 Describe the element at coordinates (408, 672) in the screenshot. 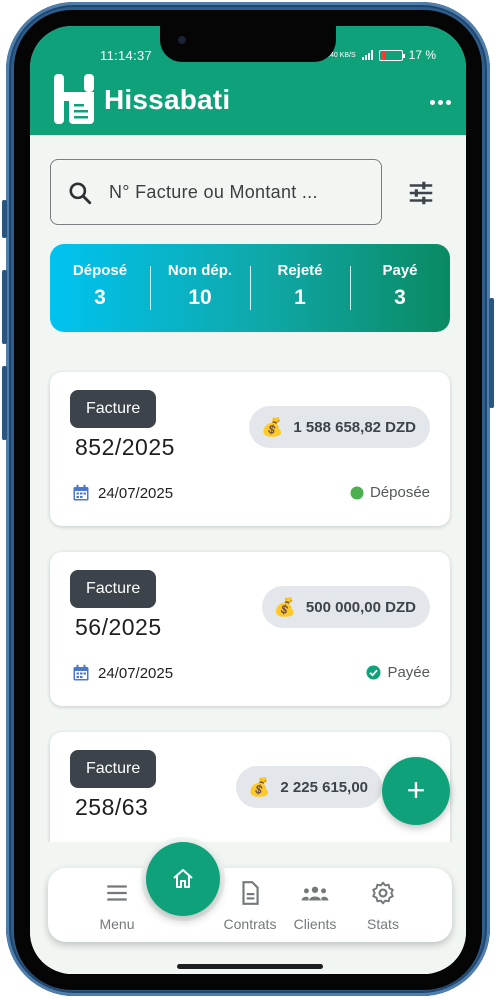

I see `status-text: Payée` at that location.